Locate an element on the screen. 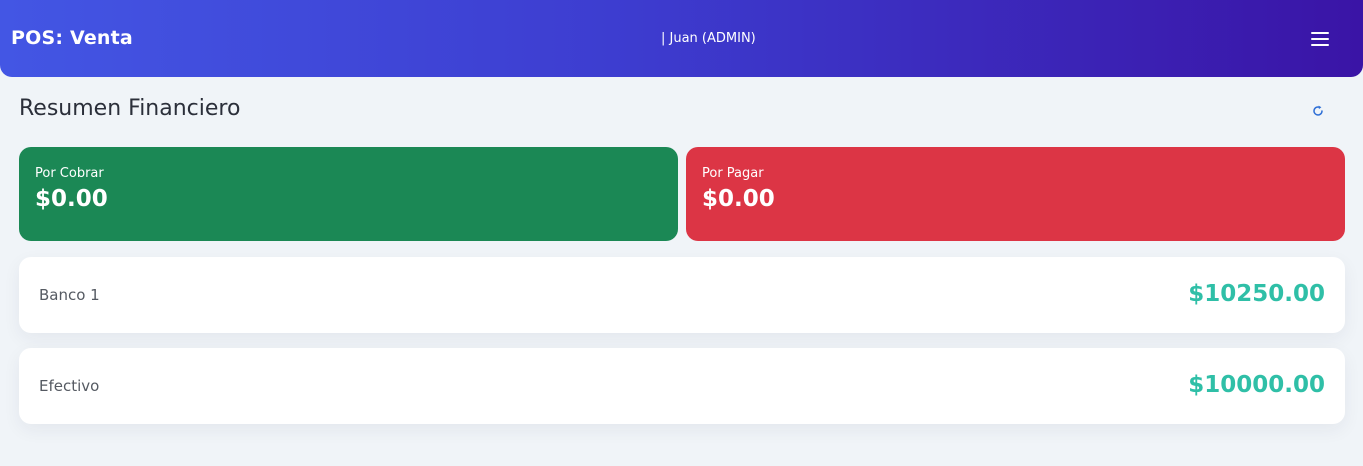 Image resolution: width=1363 pixels, height=466 pixels. account-name: Banco 1 is located at coordinates (69, 295).